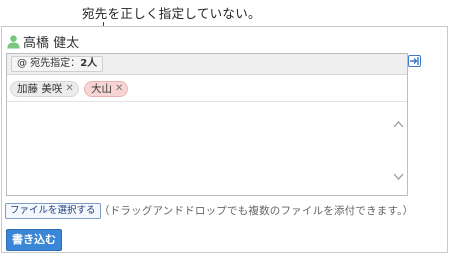  Describe the element at coordinates (13, 42) in the screenshot. I see `user-icon` at that location.